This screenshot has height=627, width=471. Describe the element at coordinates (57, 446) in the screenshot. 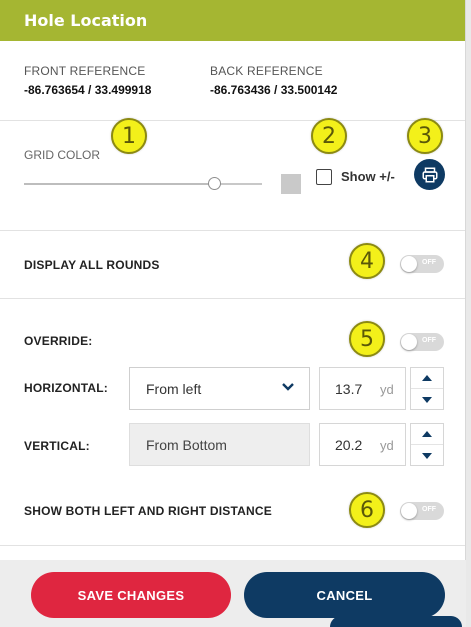

I see `vertical-label: VERTICAL:` at that location.